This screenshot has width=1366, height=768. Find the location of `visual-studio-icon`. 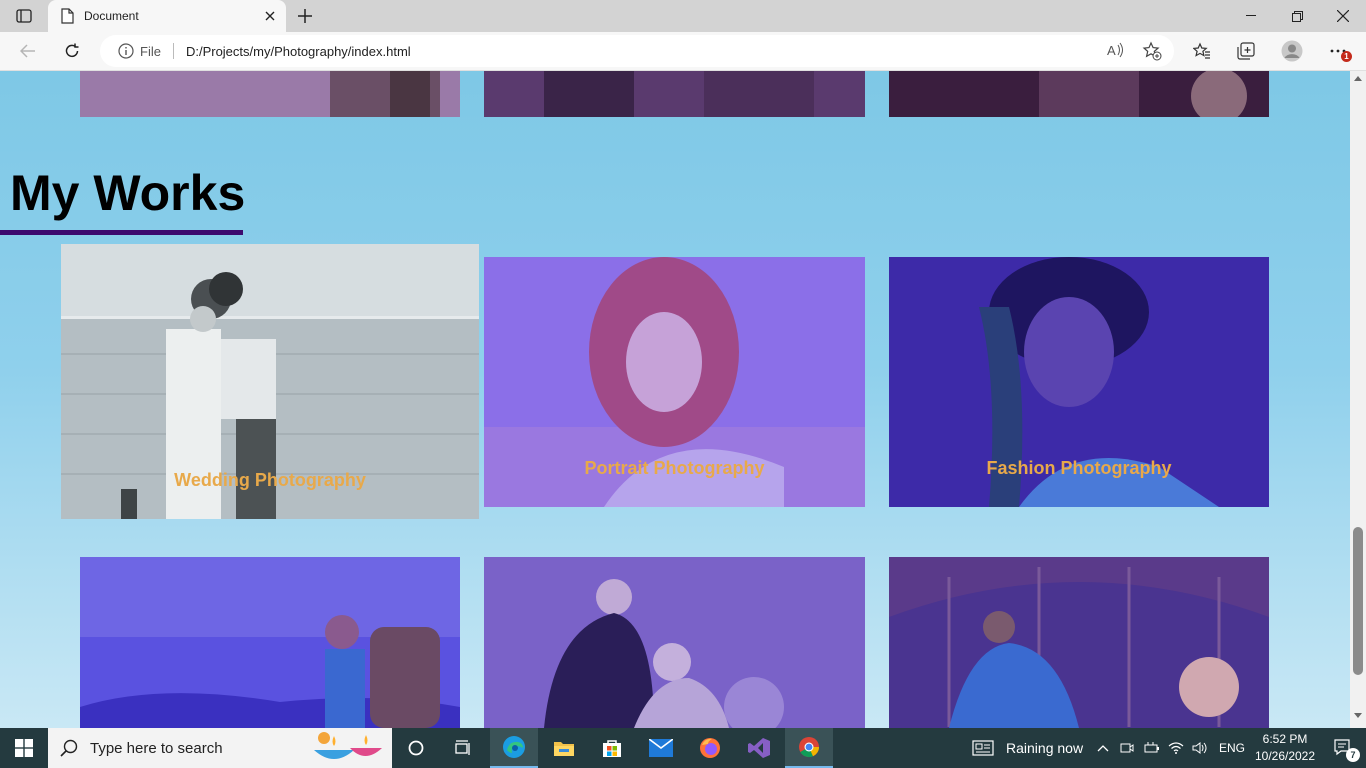

visual-studio-icon is located at coordinates (759, 748).